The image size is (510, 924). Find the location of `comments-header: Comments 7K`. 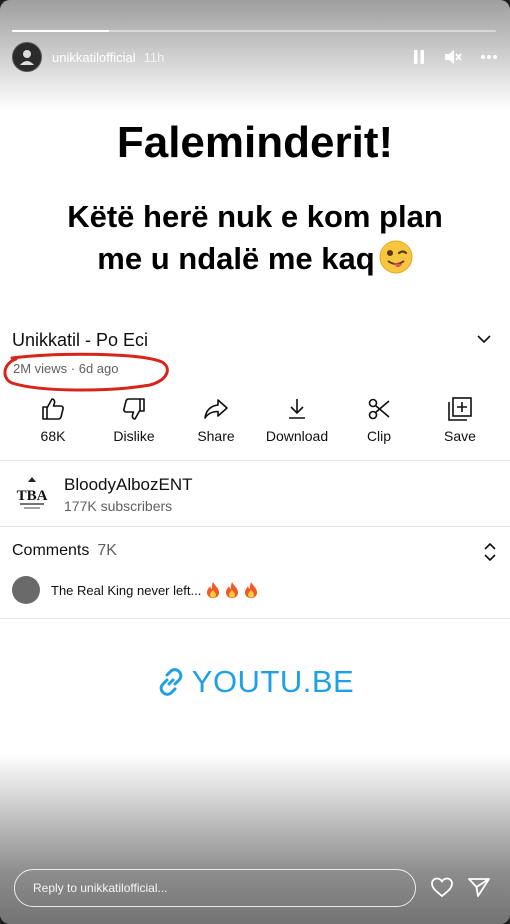

comments-header: Comments 7K is located at coordinates (64, 551).